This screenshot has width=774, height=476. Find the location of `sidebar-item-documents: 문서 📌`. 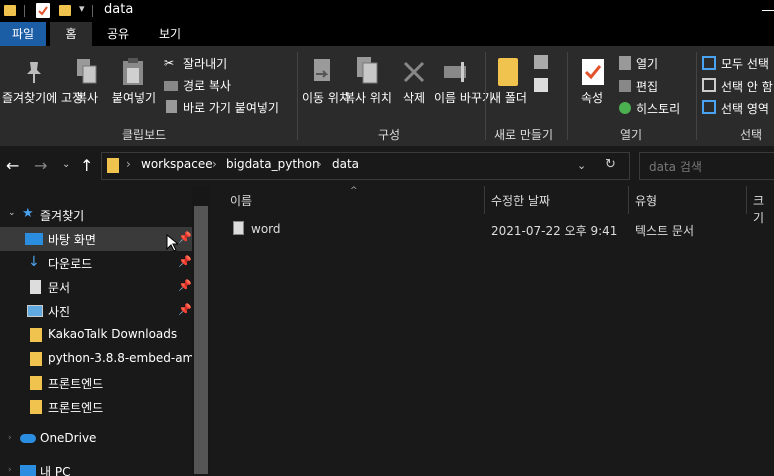

sidebar-item-documents: 문서 📌 is located at coordinates (96, 287).